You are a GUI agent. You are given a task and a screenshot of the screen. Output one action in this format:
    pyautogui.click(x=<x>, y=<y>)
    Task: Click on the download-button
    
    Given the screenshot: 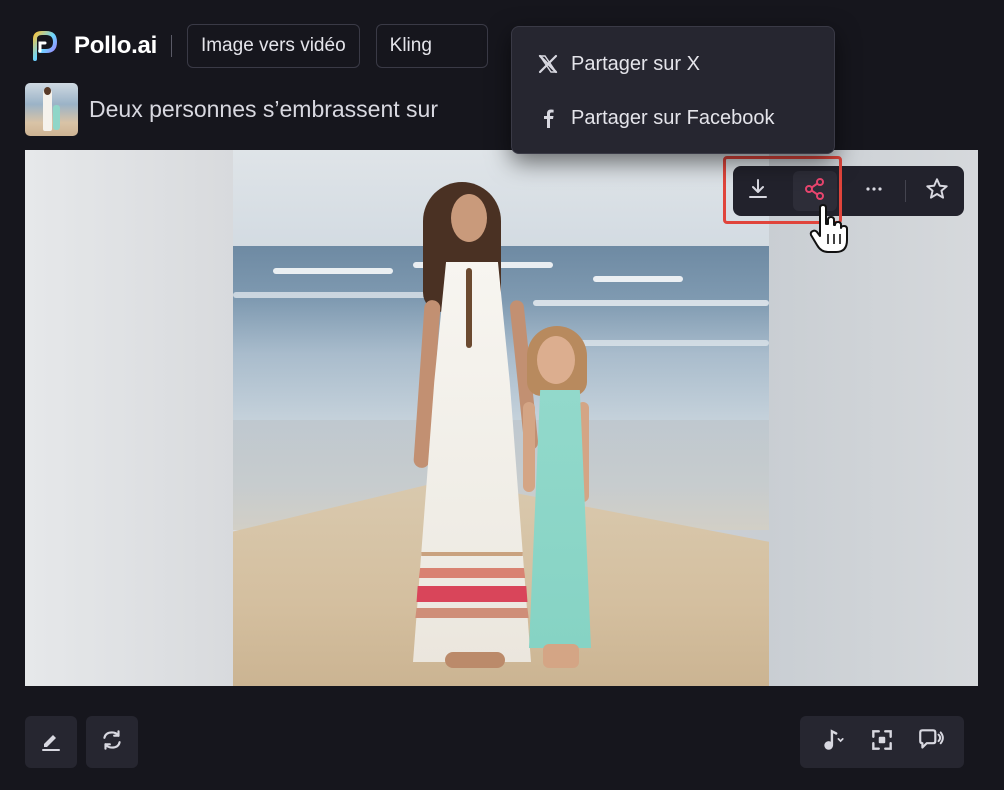 What is the action you would take?
    pyautogui.click(x=758, y=191)
    